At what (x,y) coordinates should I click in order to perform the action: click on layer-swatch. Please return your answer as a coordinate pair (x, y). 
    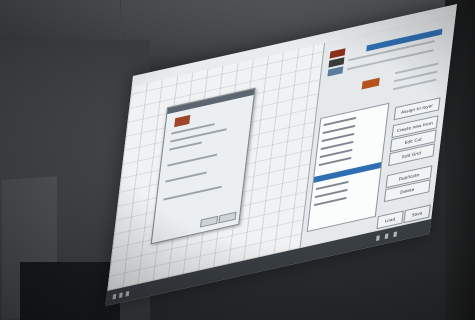
    Looking at the image, I should click on (335, 71).